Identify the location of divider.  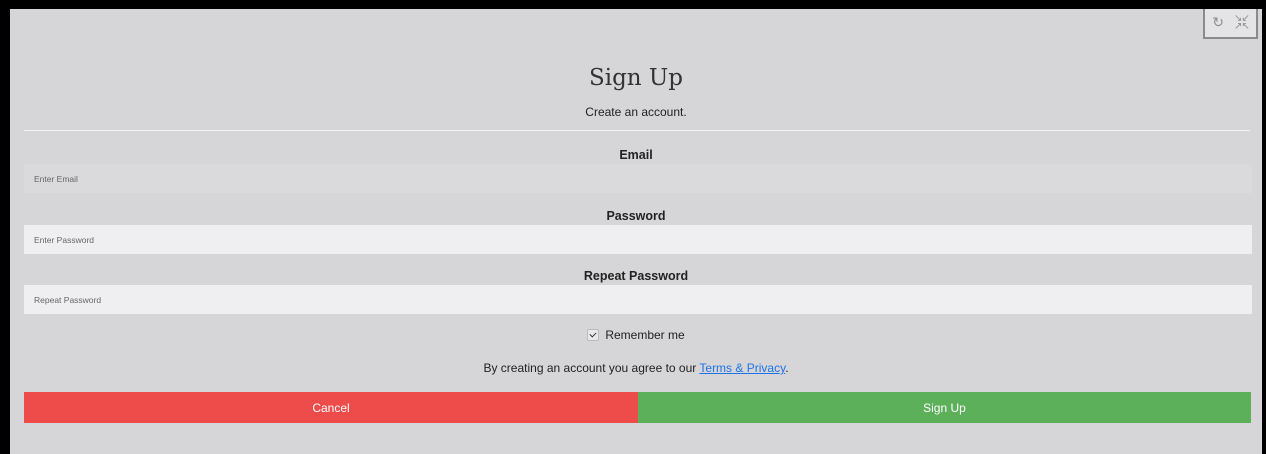
(637, 130).